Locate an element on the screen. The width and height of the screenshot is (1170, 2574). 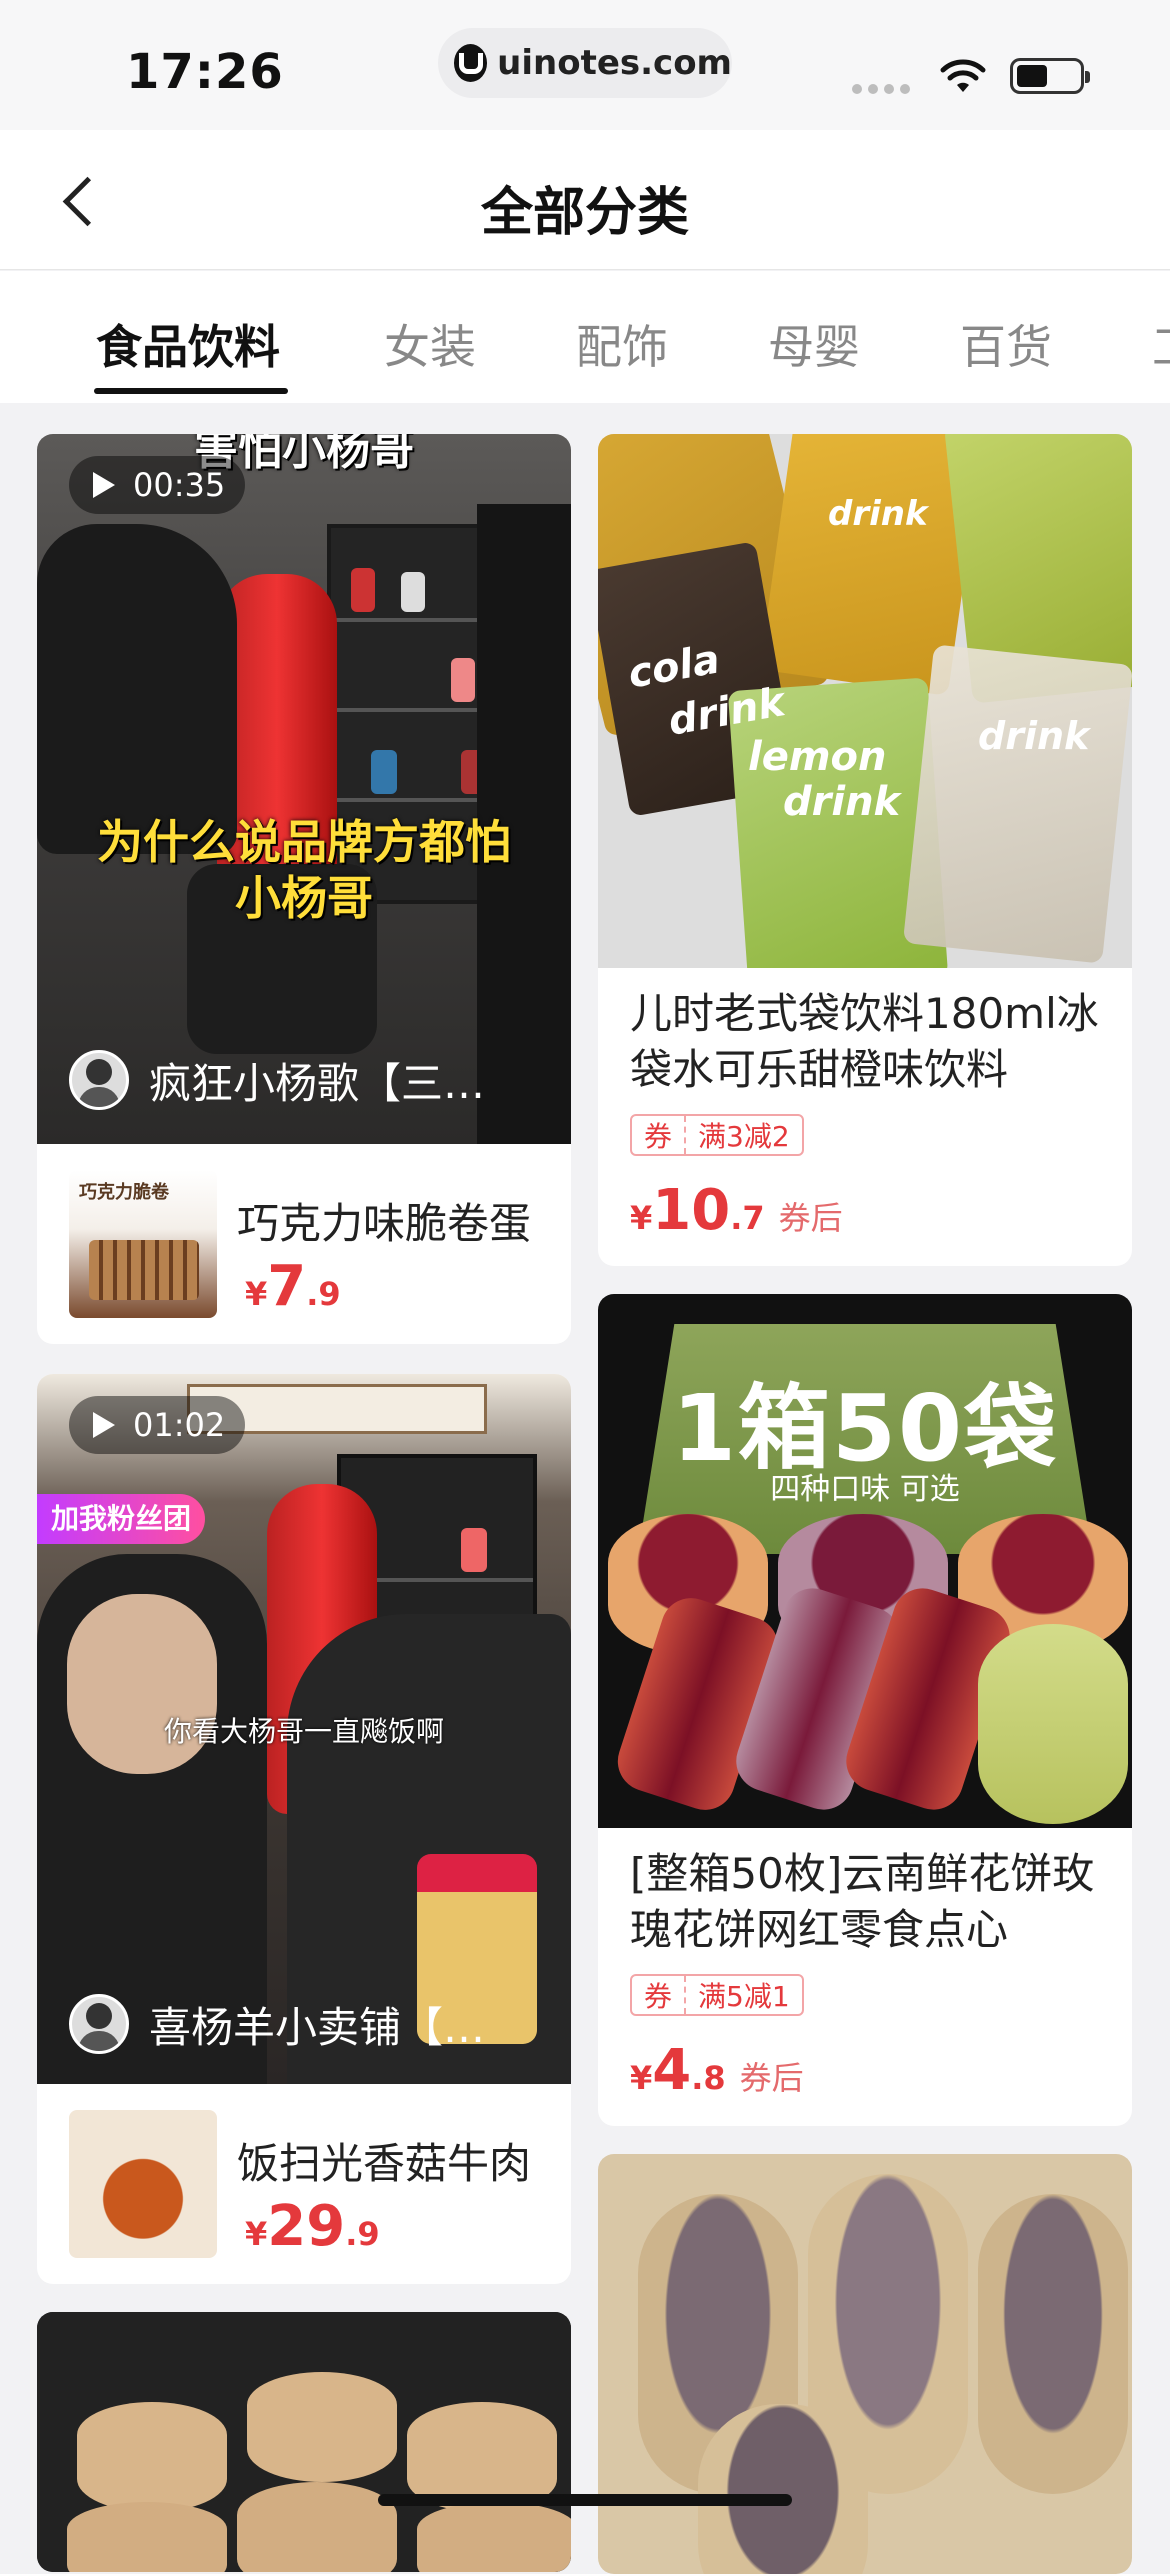
product-thumbnail is located at coordinates (143, 2184).